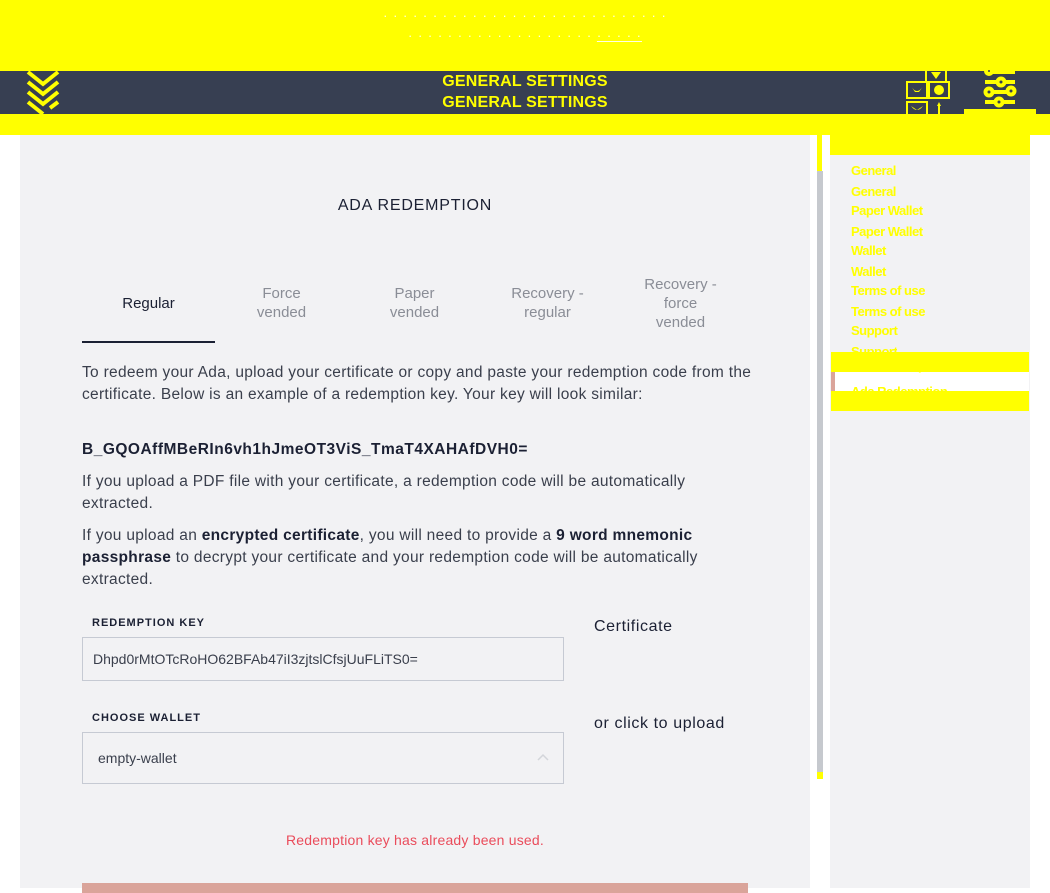  I want to click on note-text: , you will need to provide a, so click(458, 535).